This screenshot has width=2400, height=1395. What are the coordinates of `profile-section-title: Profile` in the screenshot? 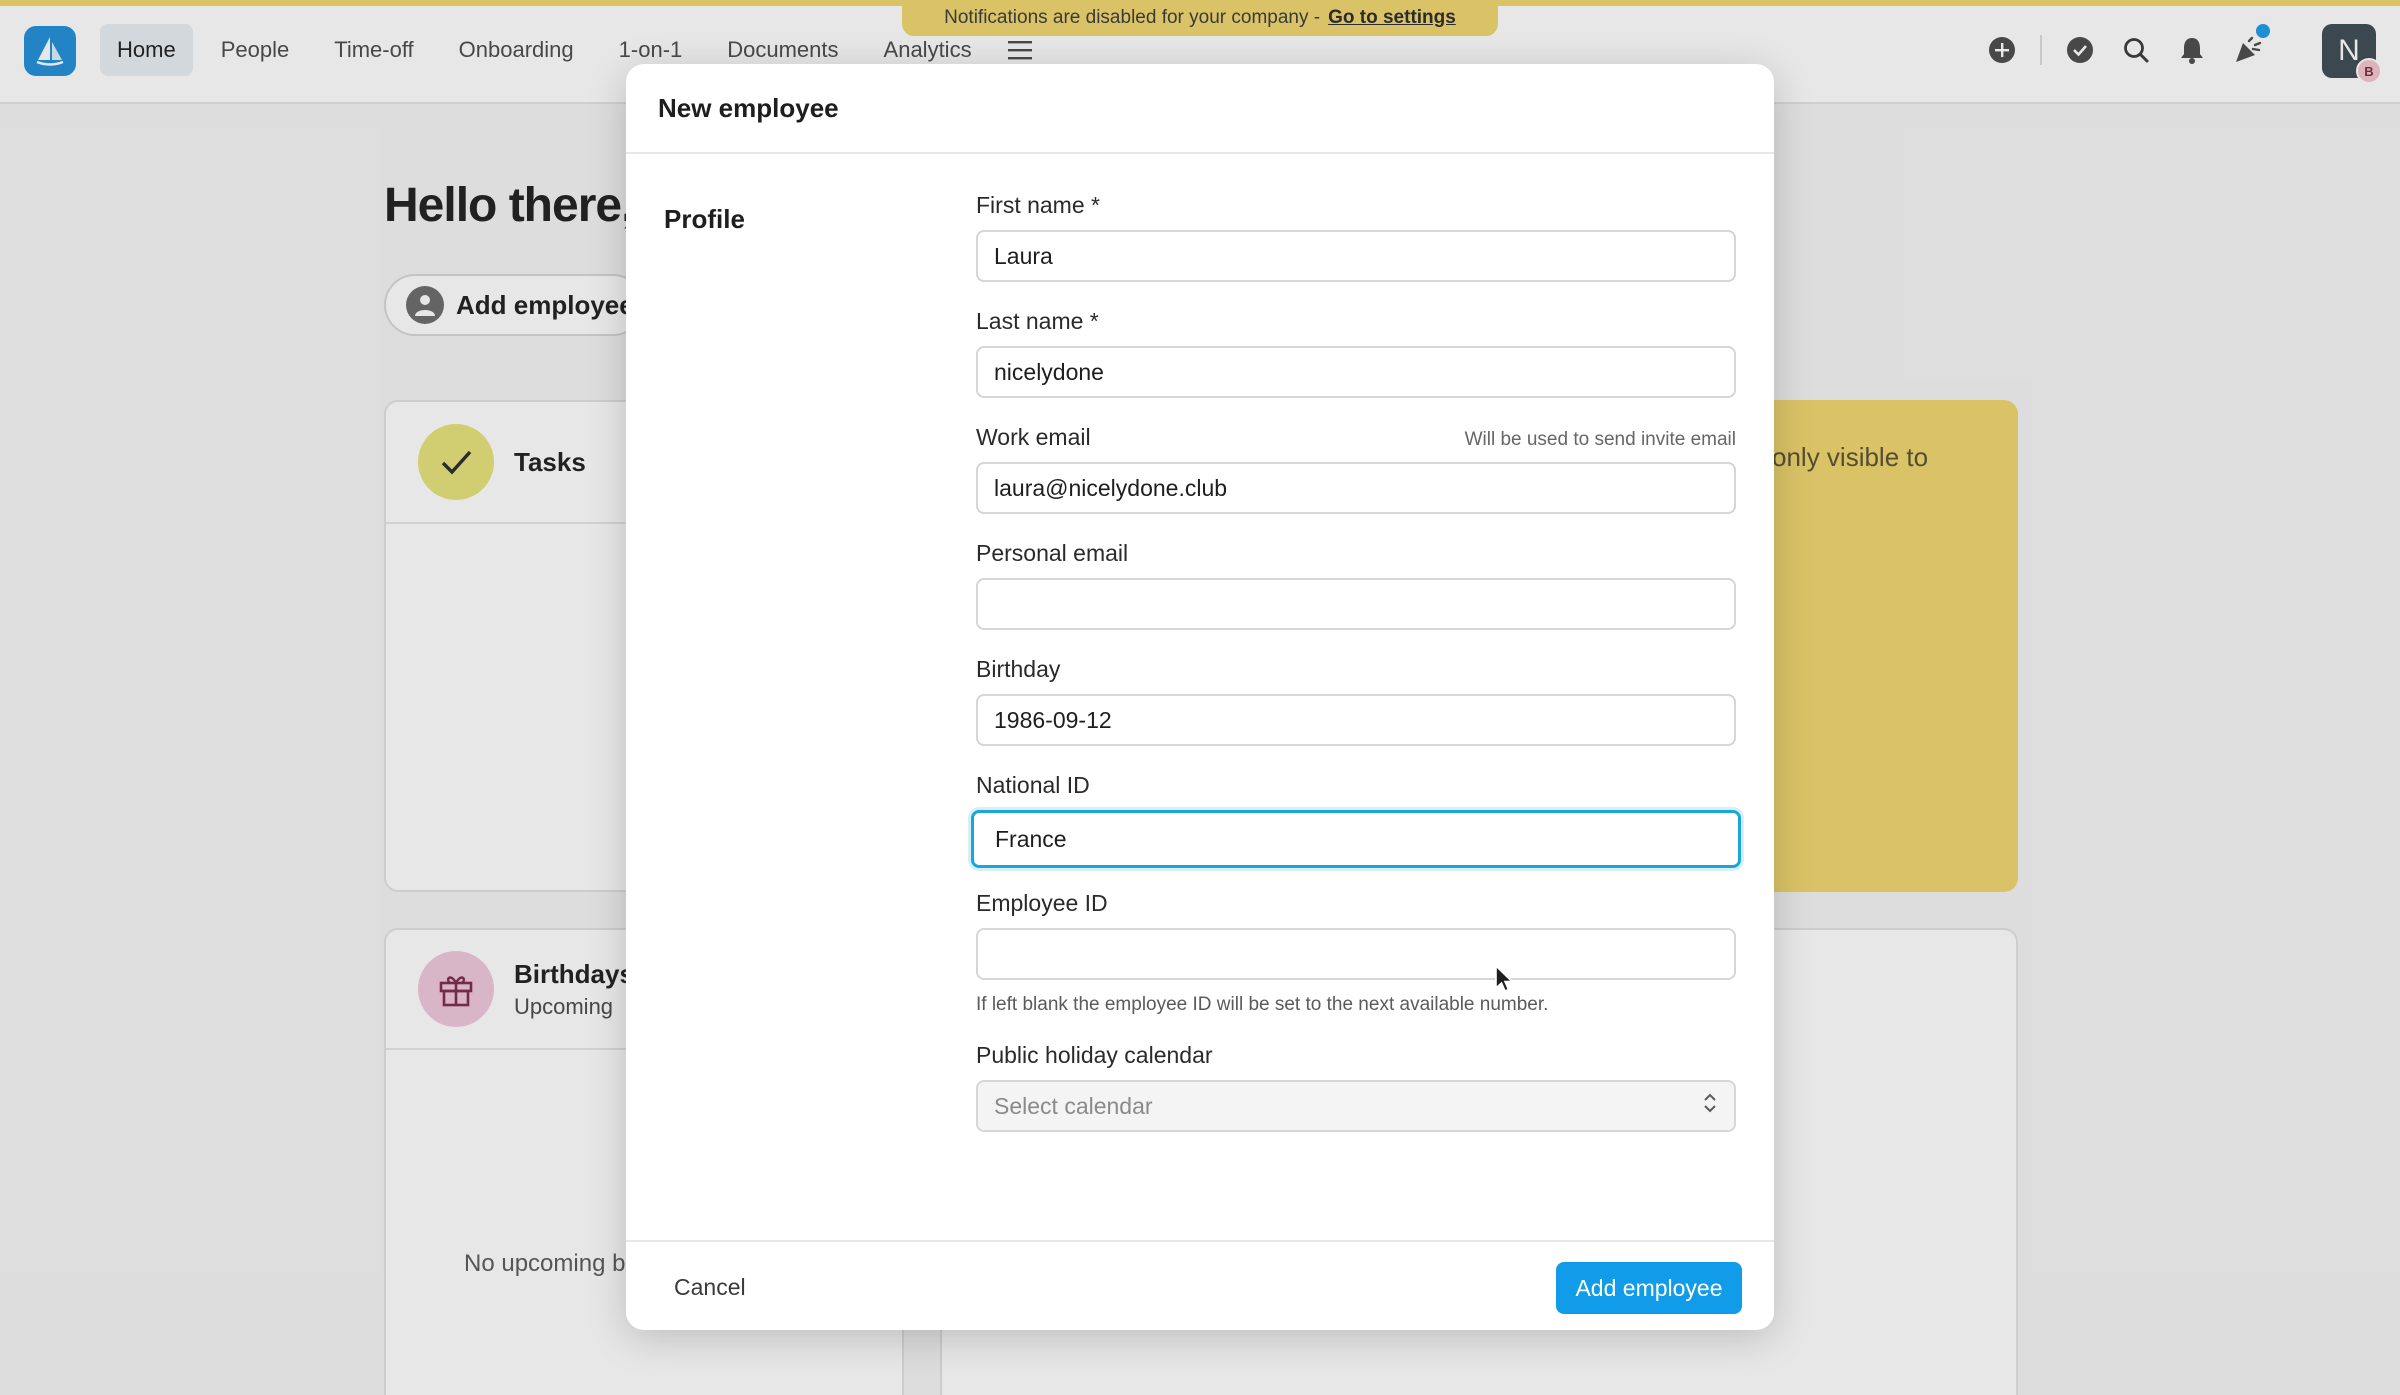 It's located at (704, 219).